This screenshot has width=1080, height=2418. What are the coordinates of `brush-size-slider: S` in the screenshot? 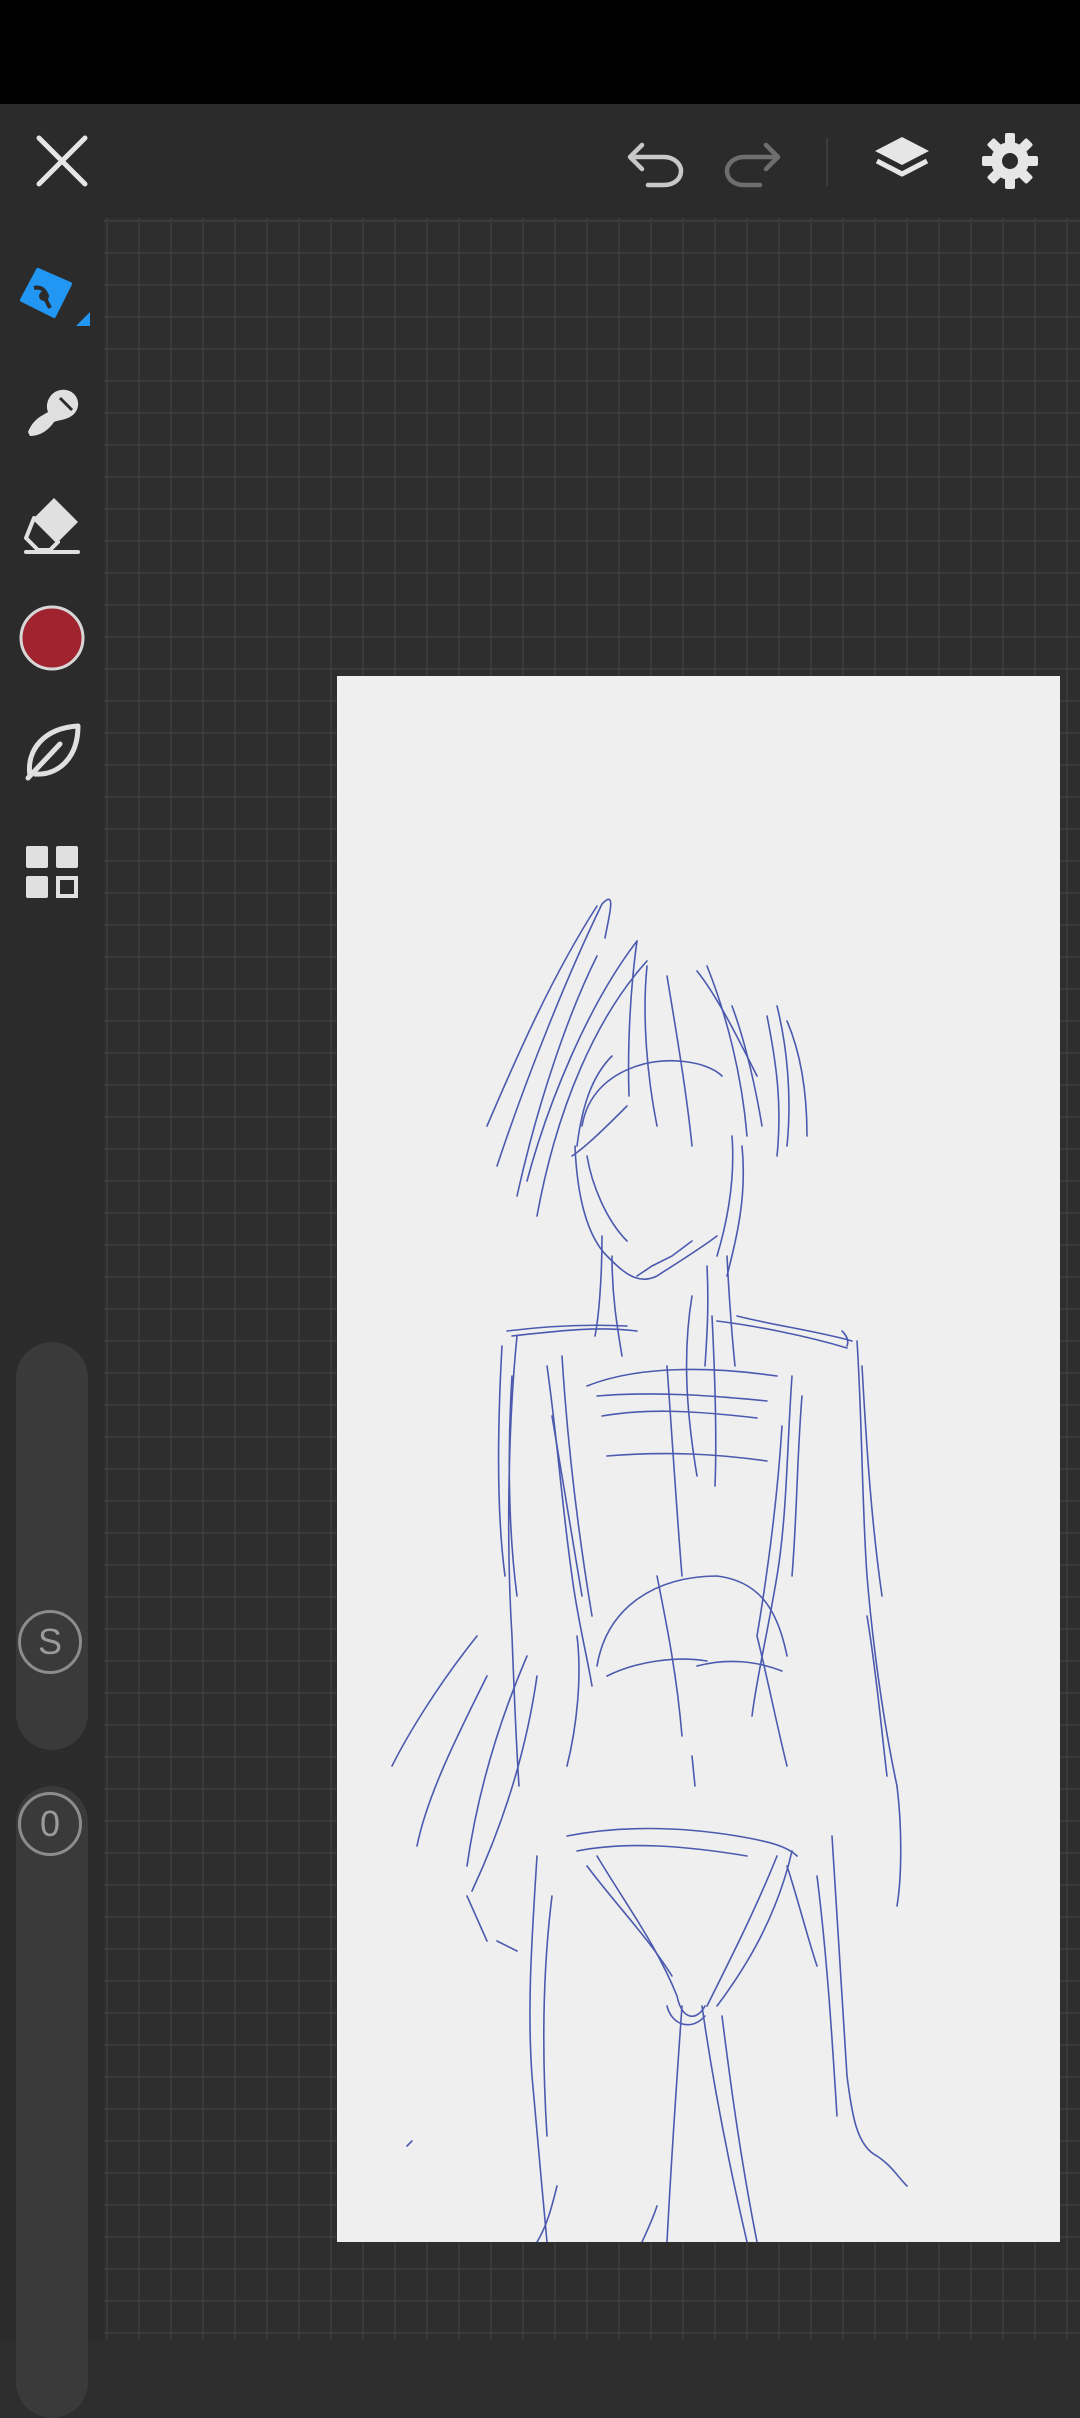 It's located at (52, 1546).